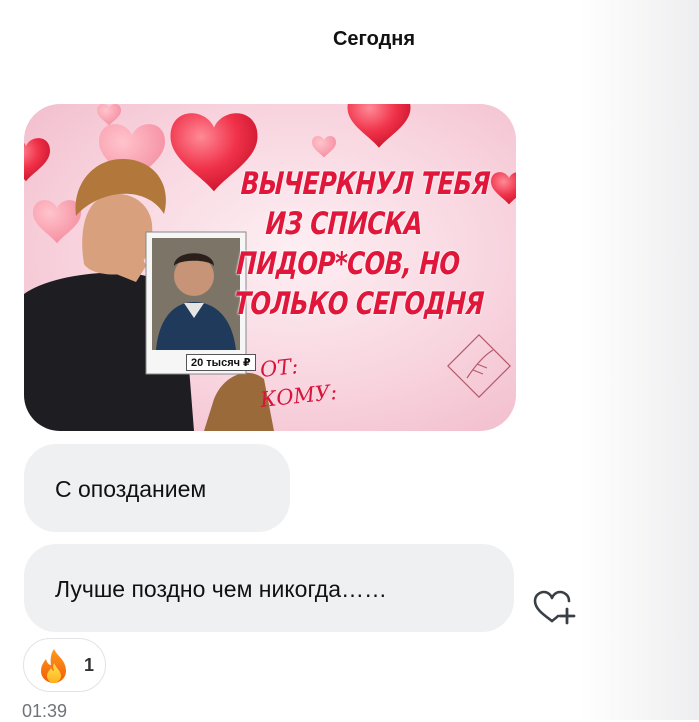 The width and height of the screenshot is (699, 722). Describe the element at coordinates (344, 224) in the screenshot. I see `headline-line: ИЗ СПИСКА` at that location.